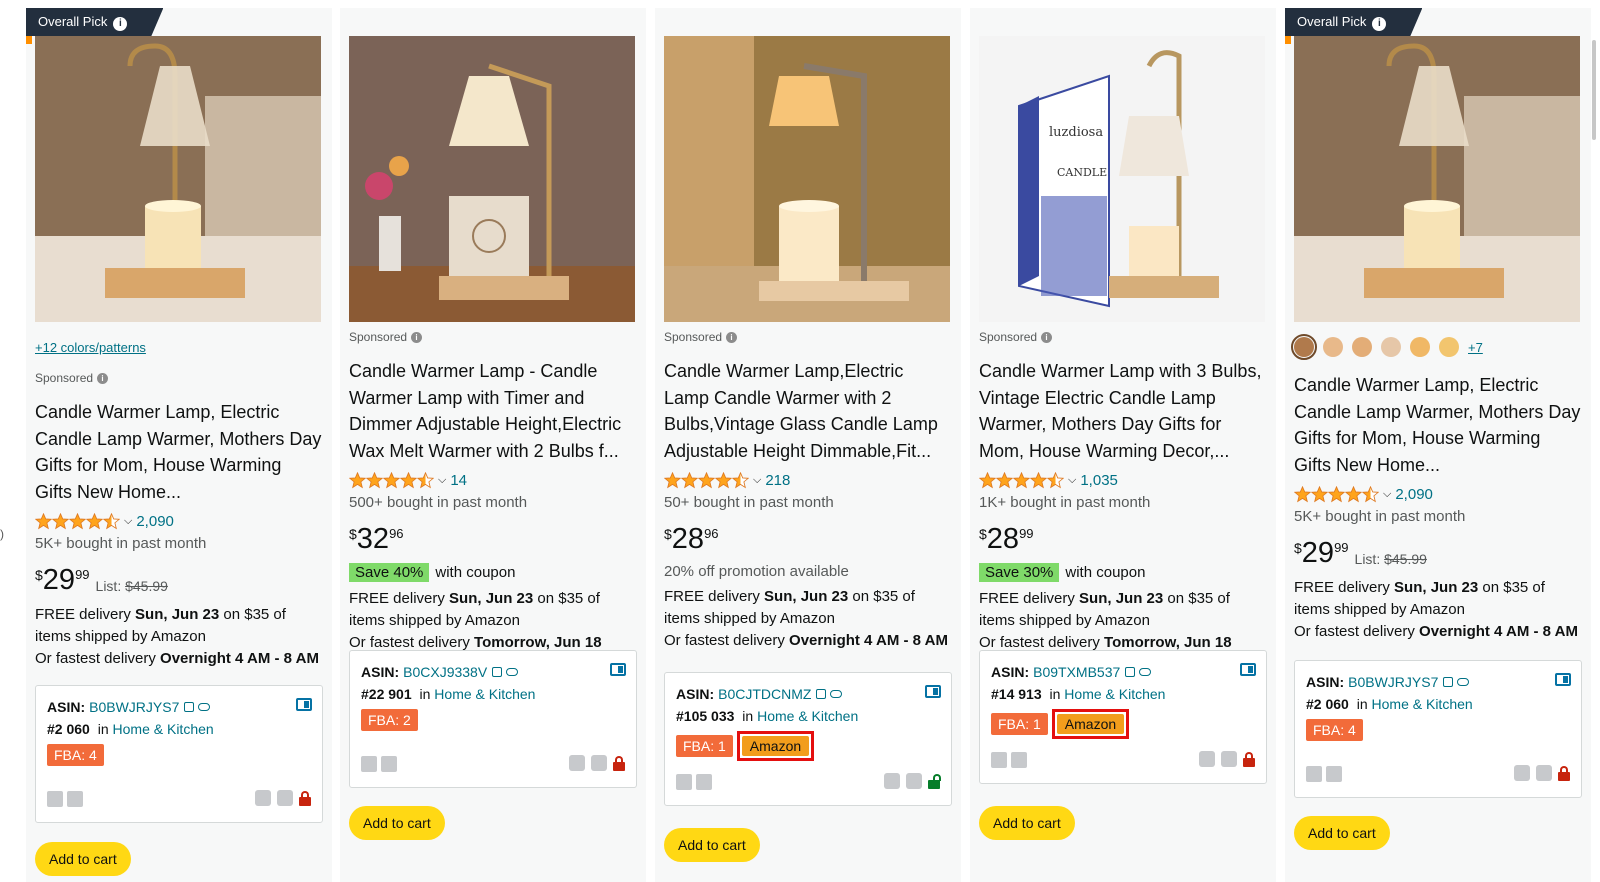  I want to click on unlock-icon, so click(934, 781).